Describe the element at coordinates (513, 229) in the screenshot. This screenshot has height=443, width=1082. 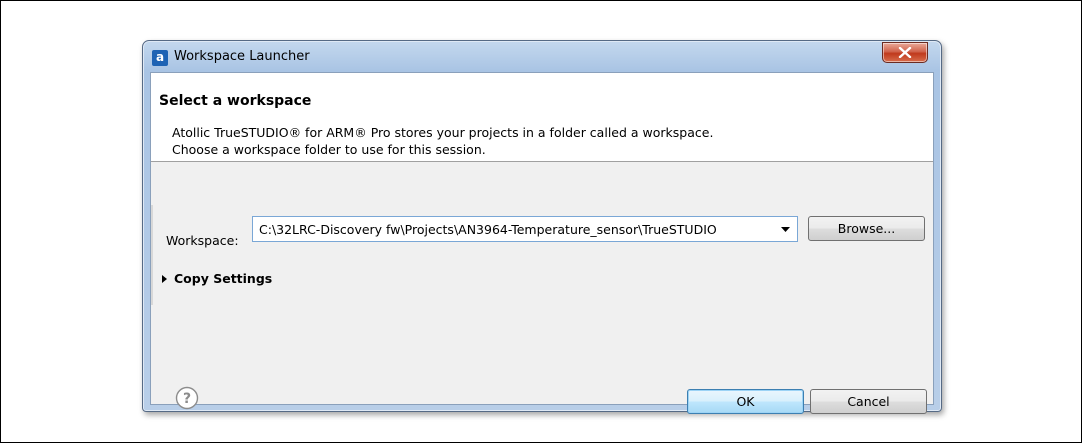
I see `workspace-path-input` at that location.